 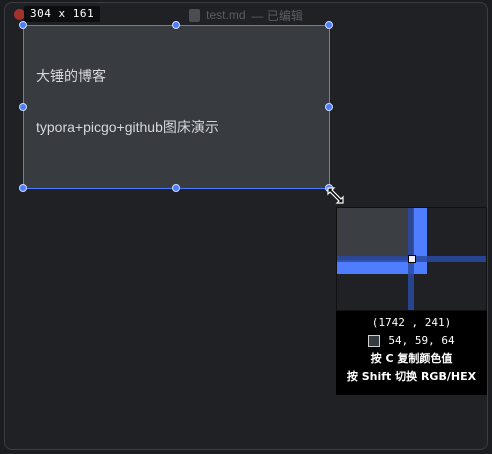 I want to click on selection-text-line: typora+picgo+github图床演示, so click(x=127, y=127).